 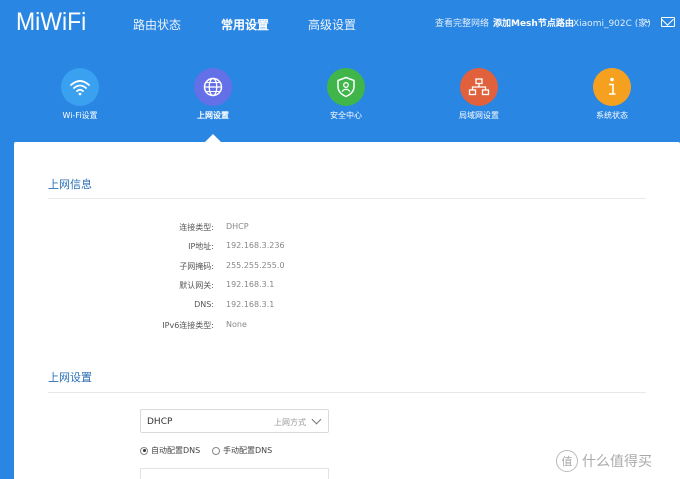 What do you see at coordinates (617, 462) in the screenshot?
I see `watermark-text: 什么值得买` at bounding box center [617, 462].